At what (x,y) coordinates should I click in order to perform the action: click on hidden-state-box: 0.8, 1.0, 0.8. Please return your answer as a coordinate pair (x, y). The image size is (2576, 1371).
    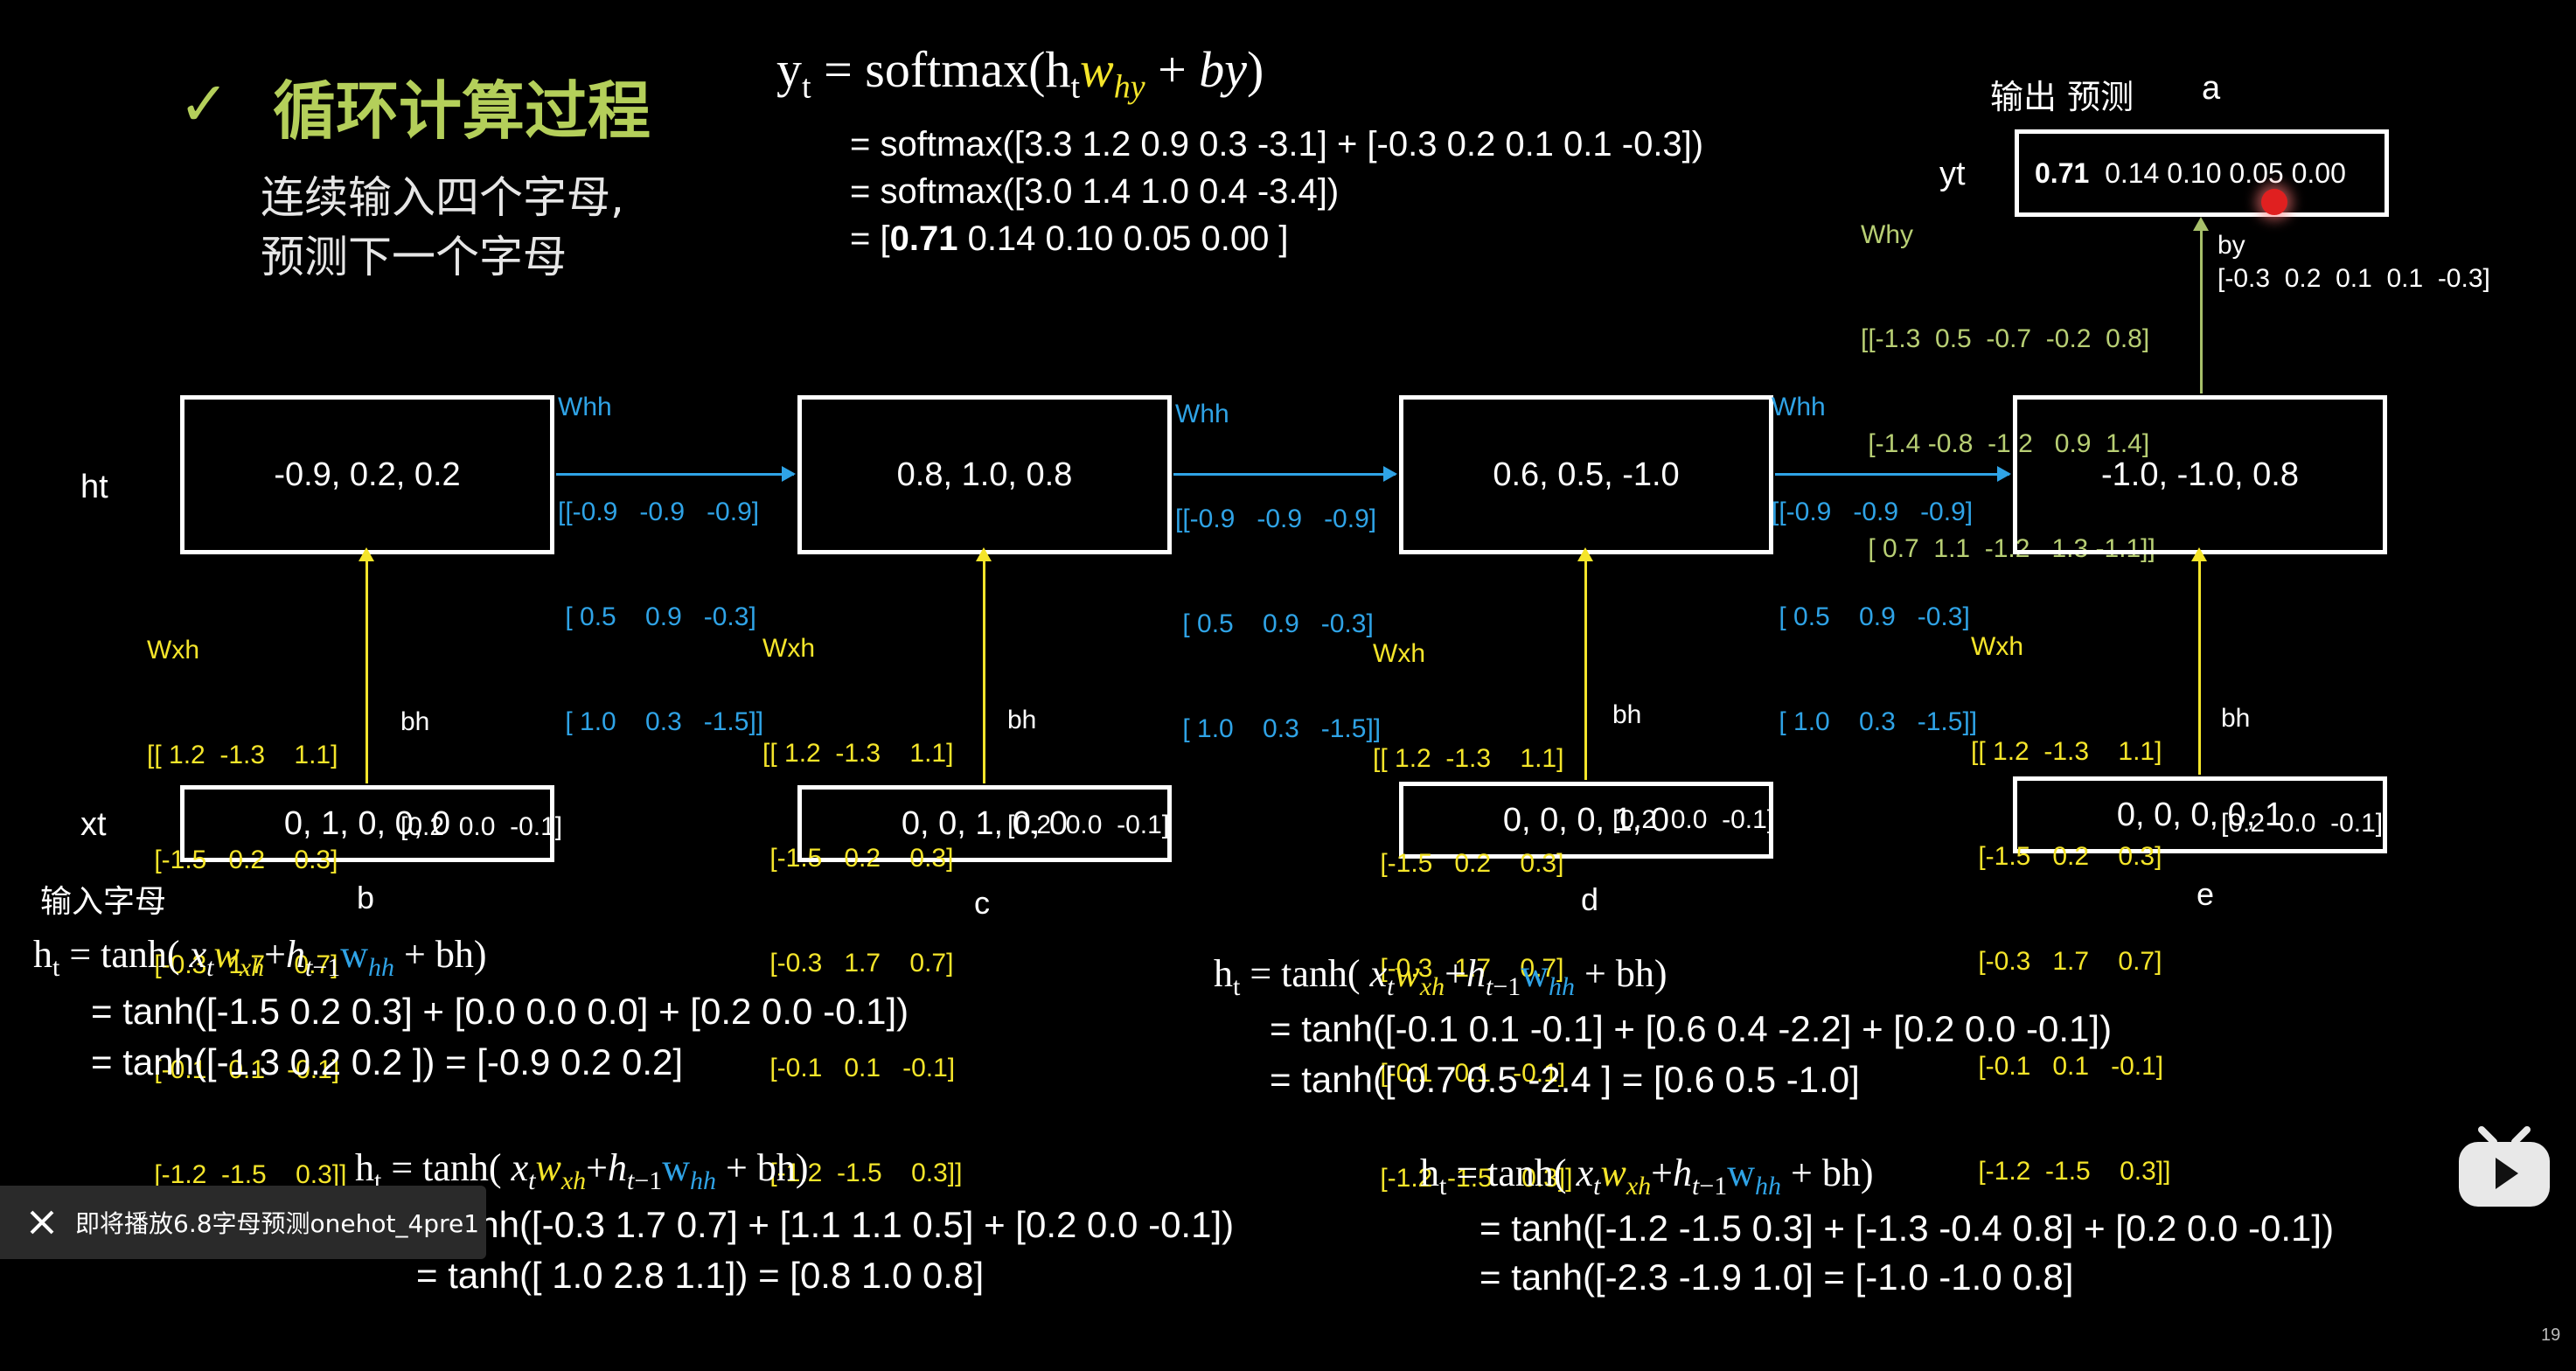
    Looking at the image, I should click on (984, 474).